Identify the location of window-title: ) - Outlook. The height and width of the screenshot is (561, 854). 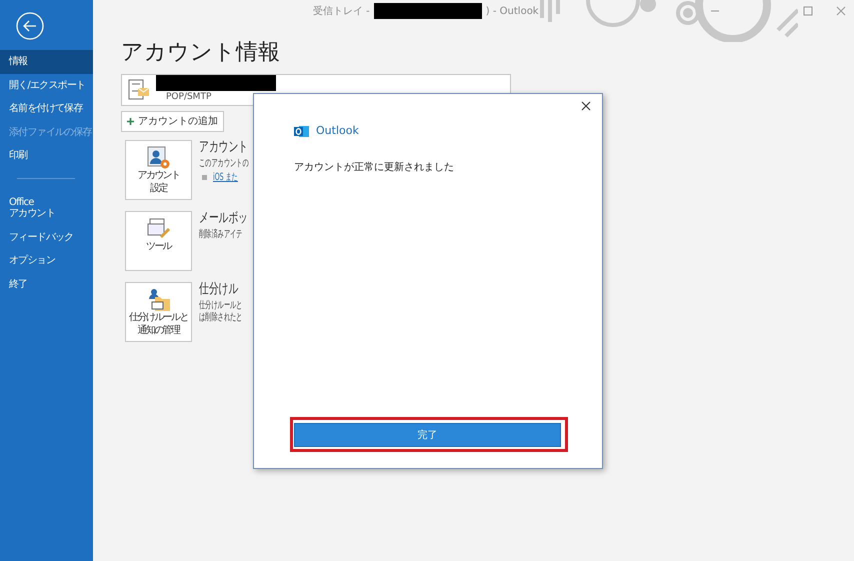
(512, 11).